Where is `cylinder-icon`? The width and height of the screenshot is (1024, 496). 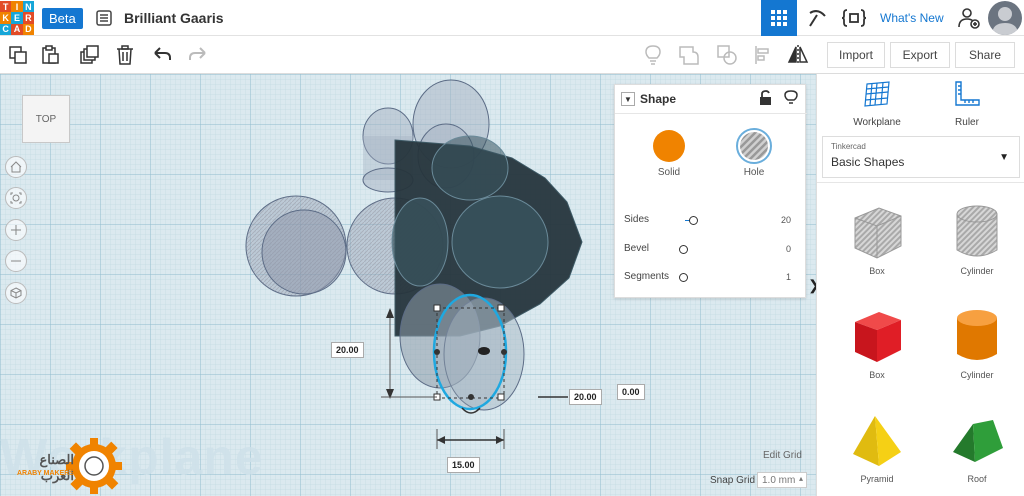 cylinder-icon is located at coordinates (977, 335).